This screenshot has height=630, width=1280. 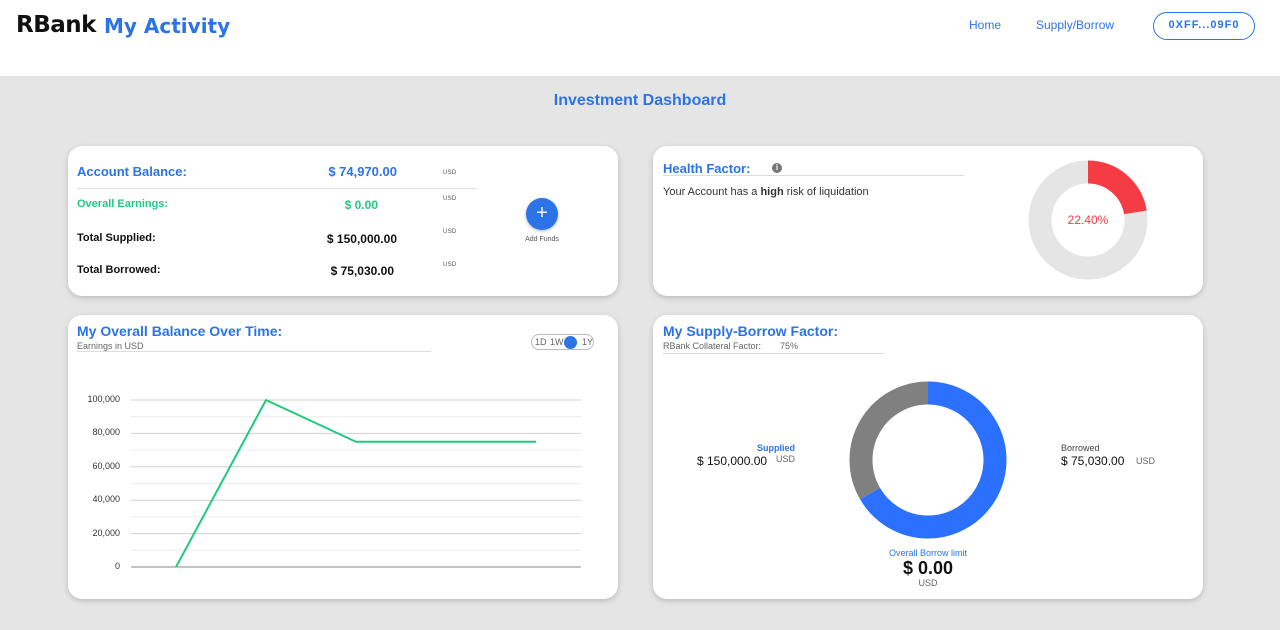 I want to click on overall-earnings-value: $ 0.00, so click(x=361, y=205).